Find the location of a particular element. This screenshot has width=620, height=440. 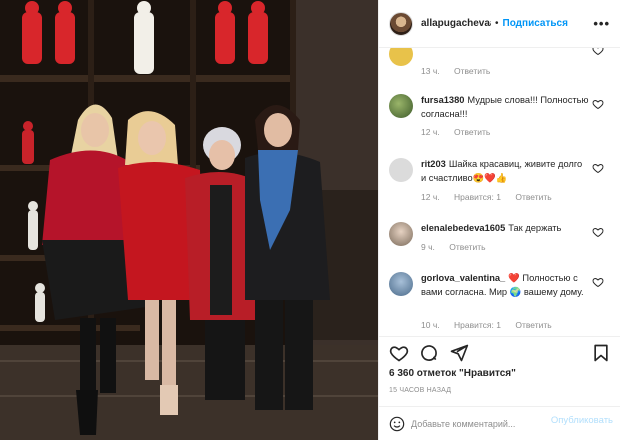

add-comment-bar: Опубликовать is located at coordinates (499, 423).